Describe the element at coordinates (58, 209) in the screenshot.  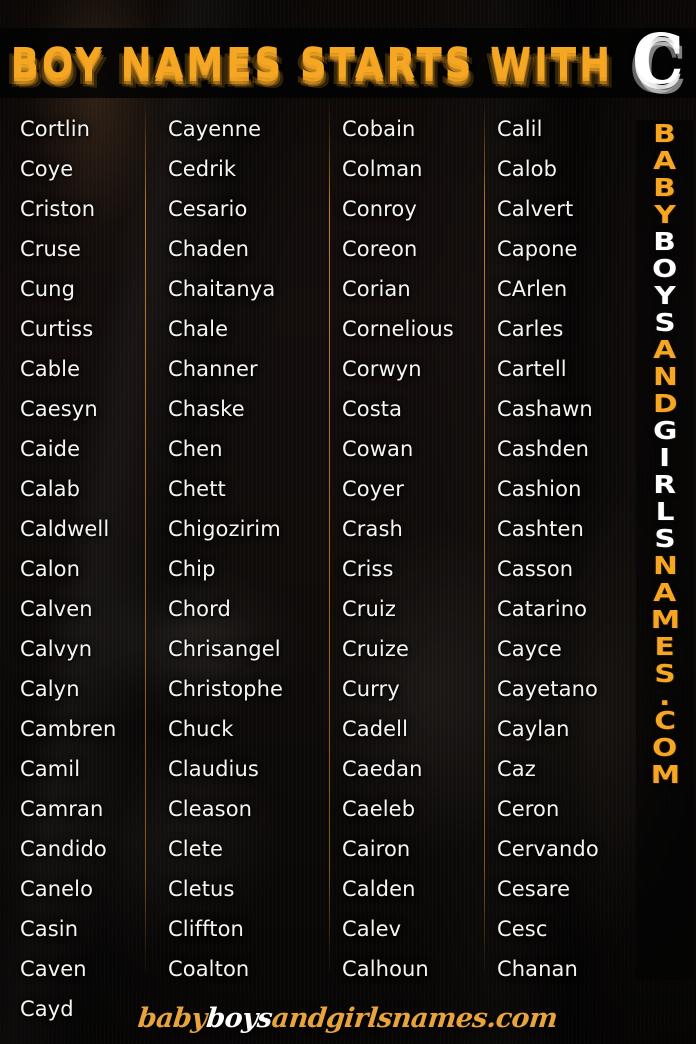
I see `name-item: Criston` at that location.